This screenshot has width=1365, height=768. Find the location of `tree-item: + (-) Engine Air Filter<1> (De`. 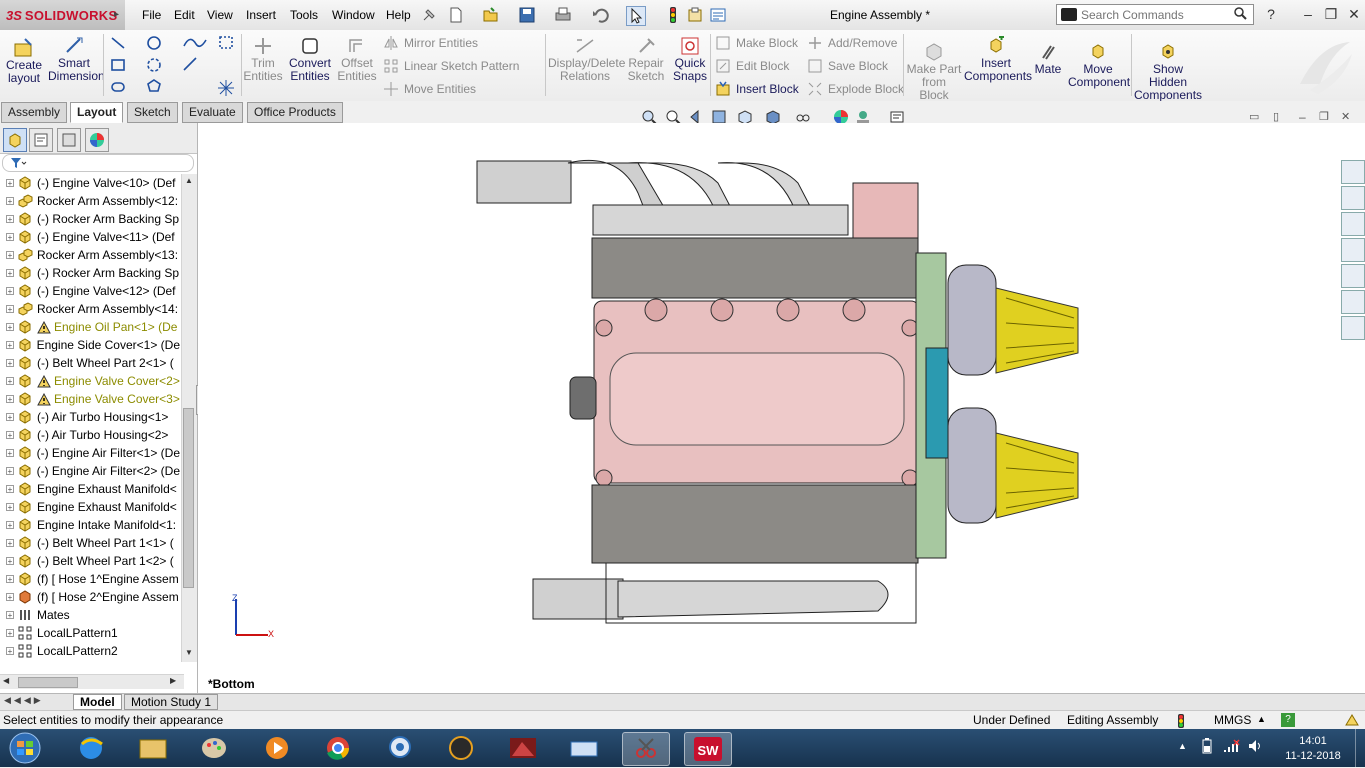

tree-item: + (-) Engine Air Filter<1> (De is located at coordinates (90, 453).